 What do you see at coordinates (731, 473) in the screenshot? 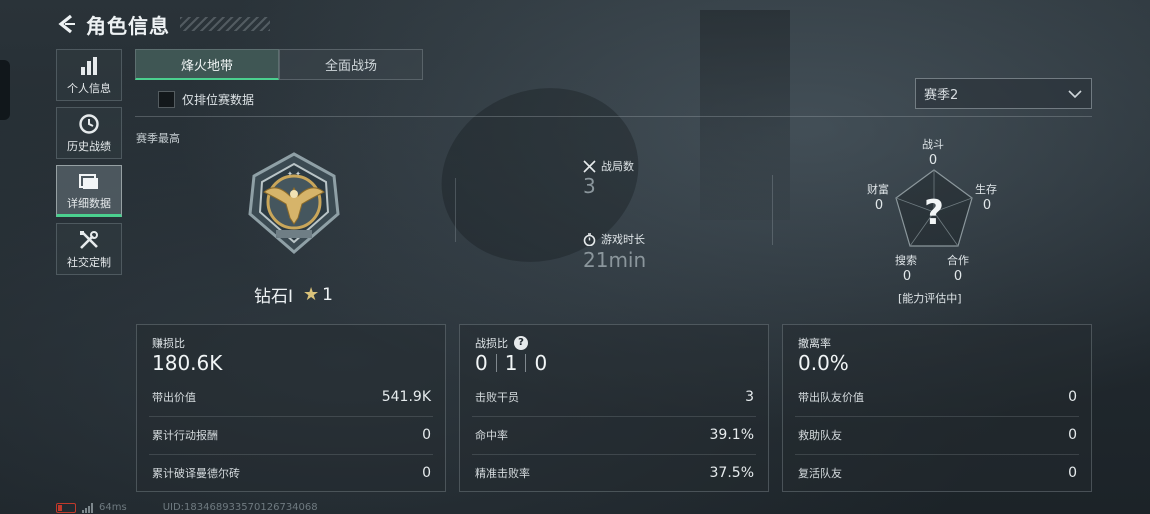
I see `stat-value: 37.5%` at bounding box center [731, 473].